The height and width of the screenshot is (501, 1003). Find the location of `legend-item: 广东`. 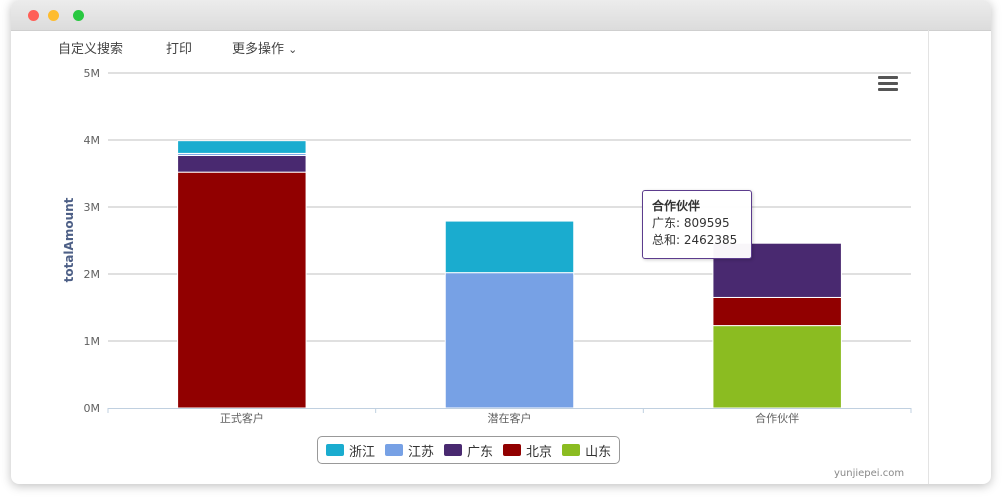

legend-item: 广东 is located at coordinates (468, 450).